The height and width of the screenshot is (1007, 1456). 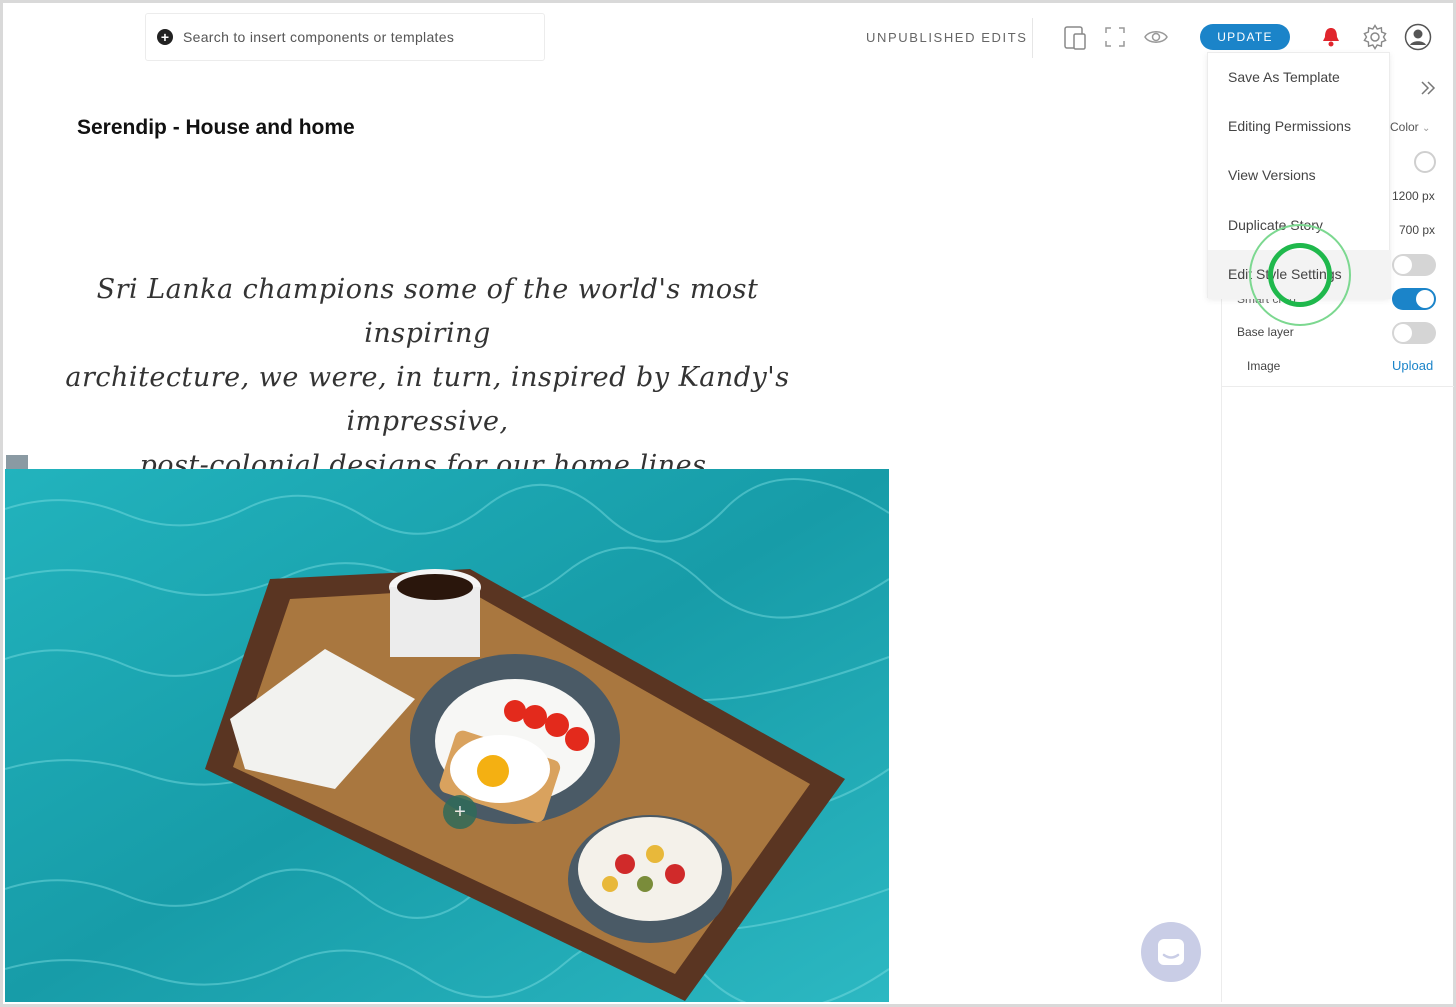 I want to click on base-layer-toggle, so click(x=1414, y=333).